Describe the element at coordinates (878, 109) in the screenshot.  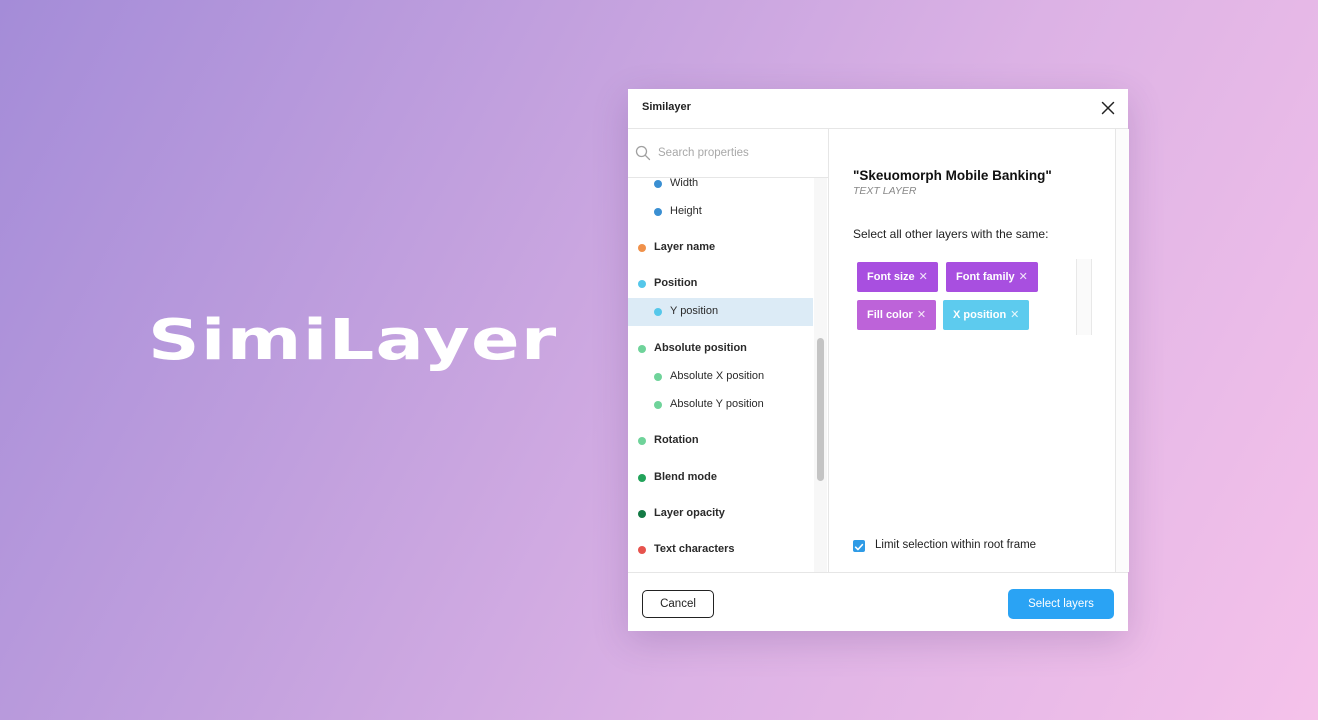
I see `dialog-header: Similayer` at that location.